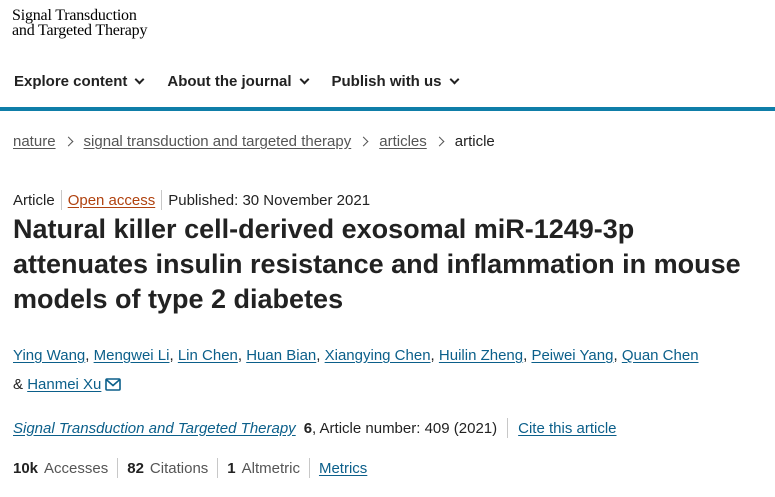 The image size is (775, 497). What do you see at coordinates (34, 200) in the screenshot?
I see `article-type: Article` at bounding box center [34, 200].